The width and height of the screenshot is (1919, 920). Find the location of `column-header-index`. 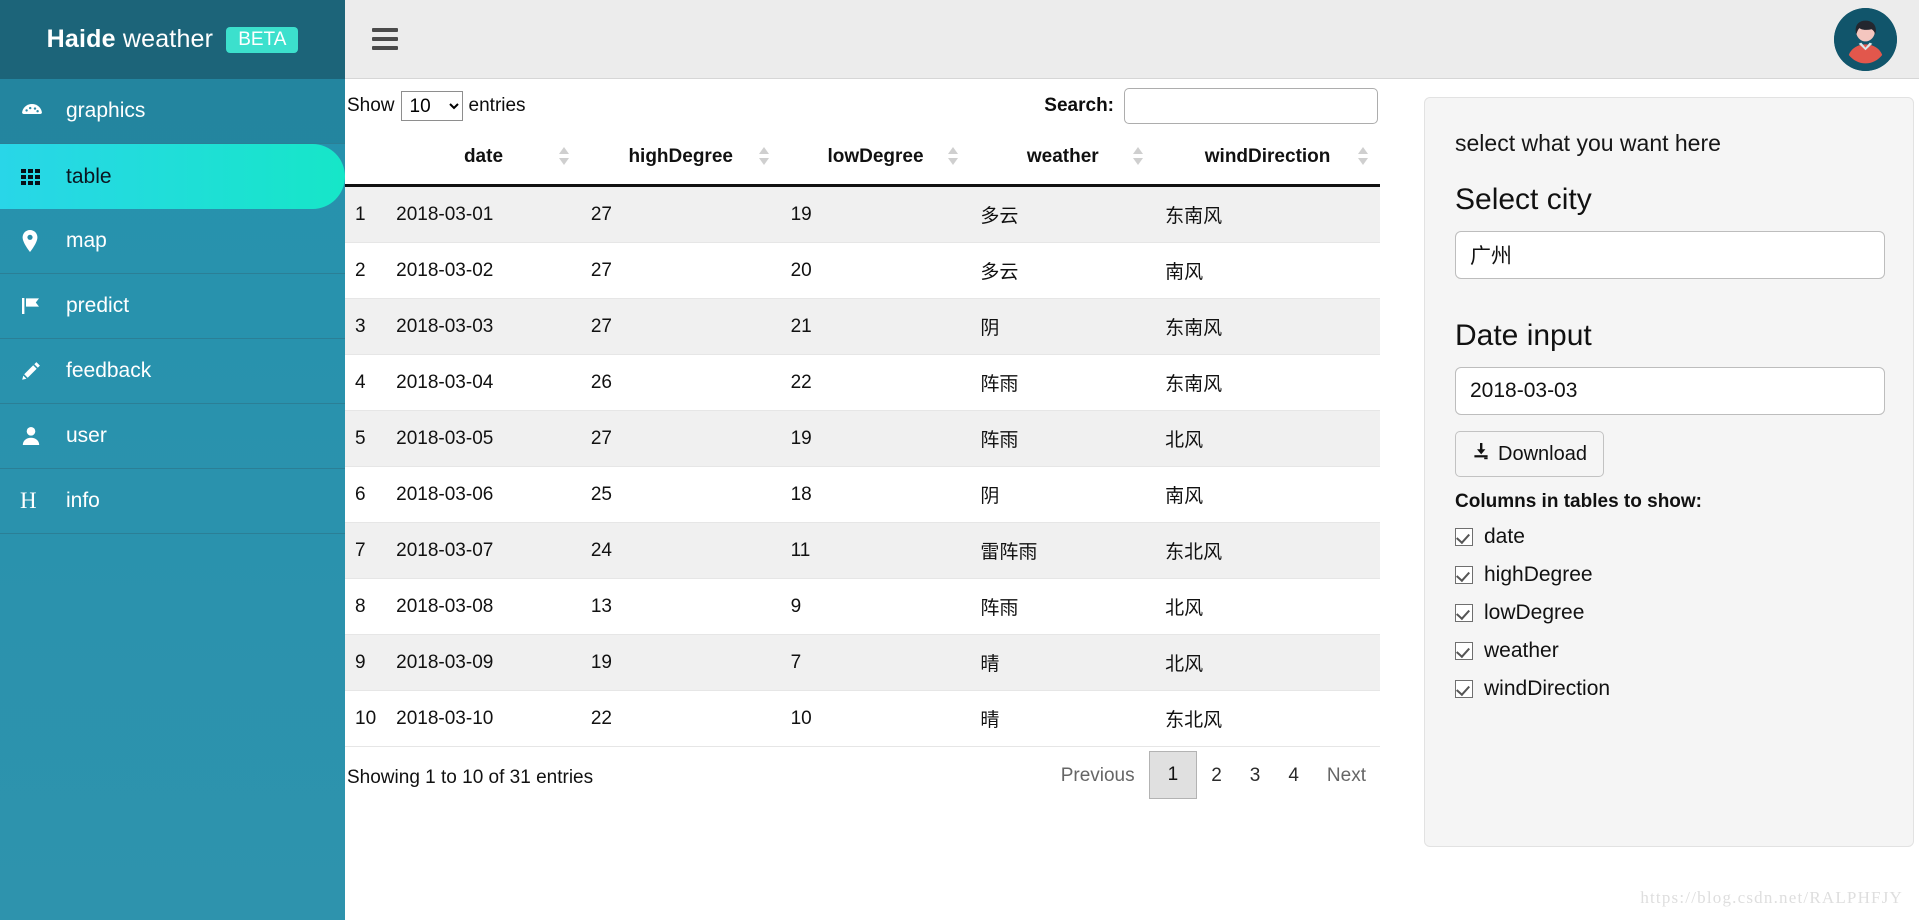

column-header-index is located at coordinates (366, 159).